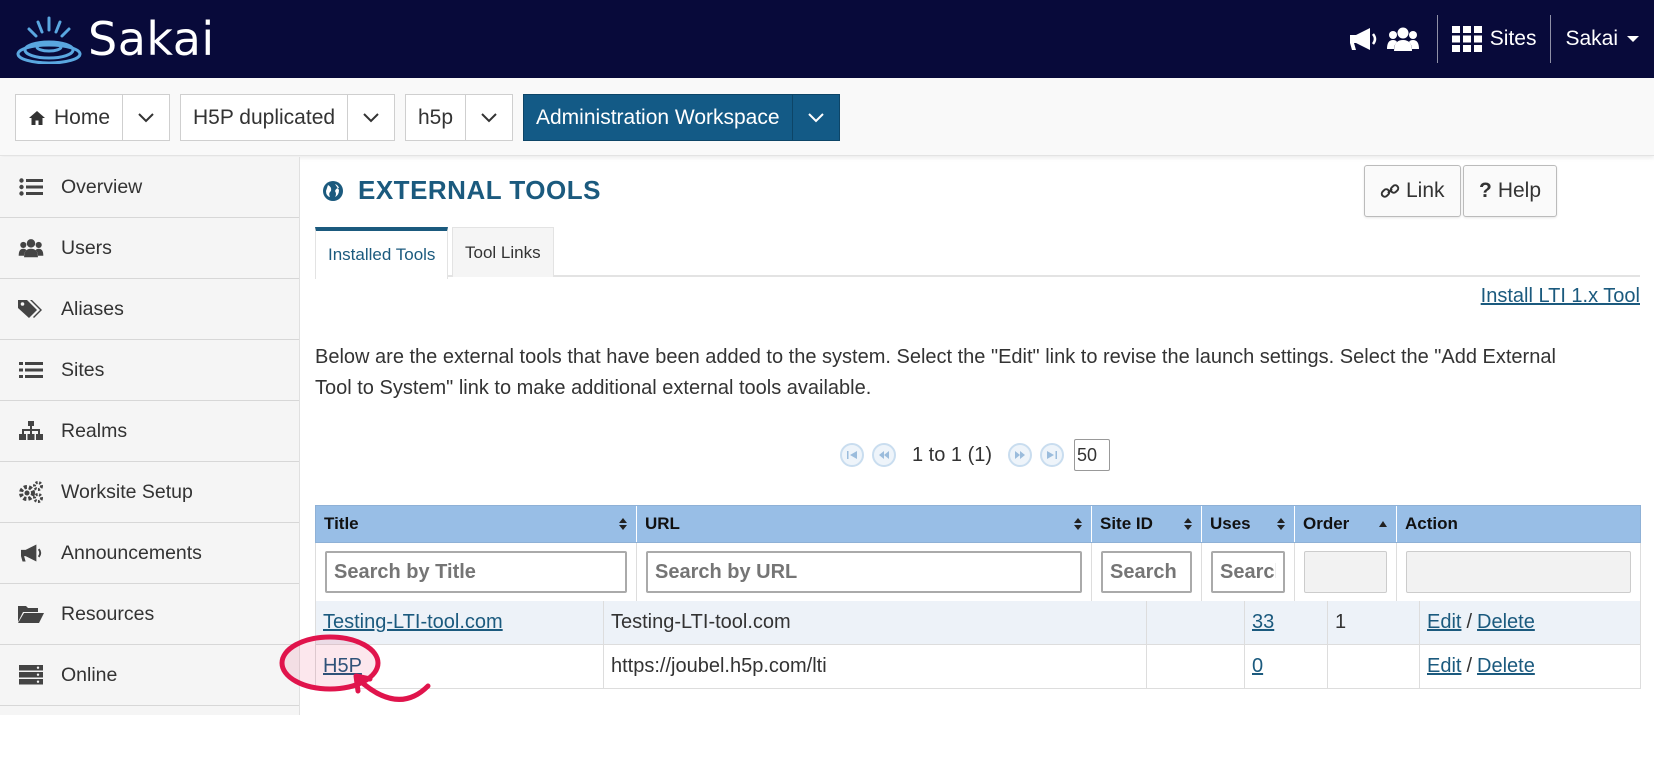 This screenshot has height=783, width=1654. I want to click on cell-action: Edit / Delete, so click(1530, 622).